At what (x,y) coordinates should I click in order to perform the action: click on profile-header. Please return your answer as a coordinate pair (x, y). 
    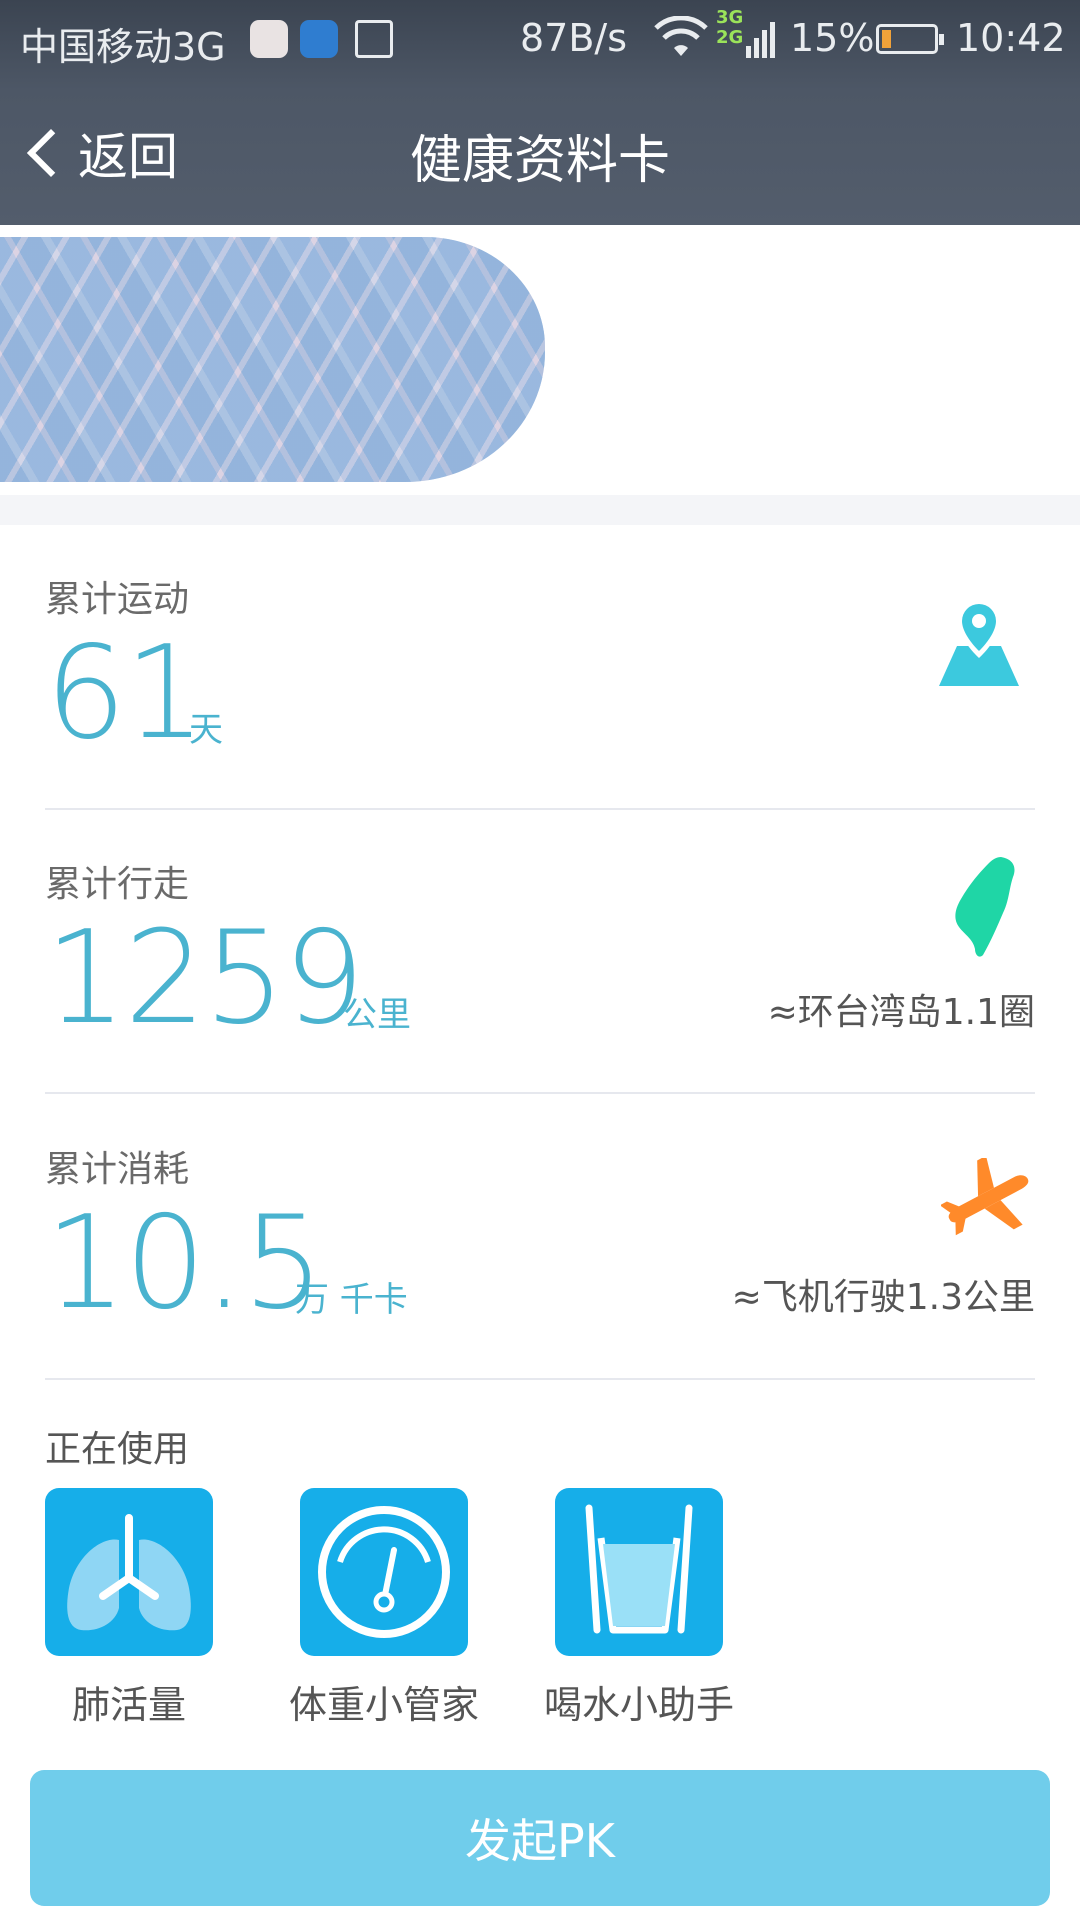
    Looking at the image, I should click on (540, 360).